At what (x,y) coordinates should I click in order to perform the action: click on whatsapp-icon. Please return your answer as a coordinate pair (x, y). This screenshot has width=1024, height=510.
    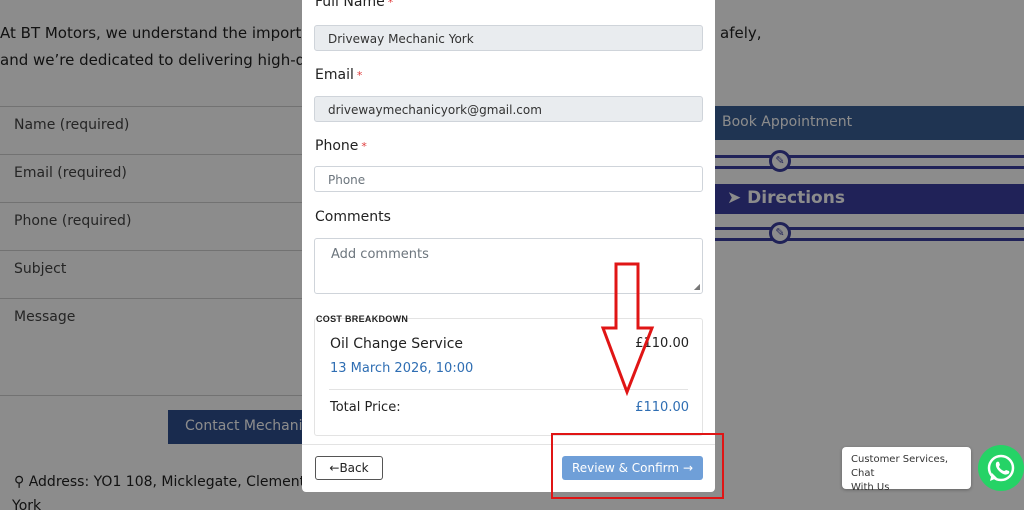
    Looking at the image, I should click on (1001, 468).